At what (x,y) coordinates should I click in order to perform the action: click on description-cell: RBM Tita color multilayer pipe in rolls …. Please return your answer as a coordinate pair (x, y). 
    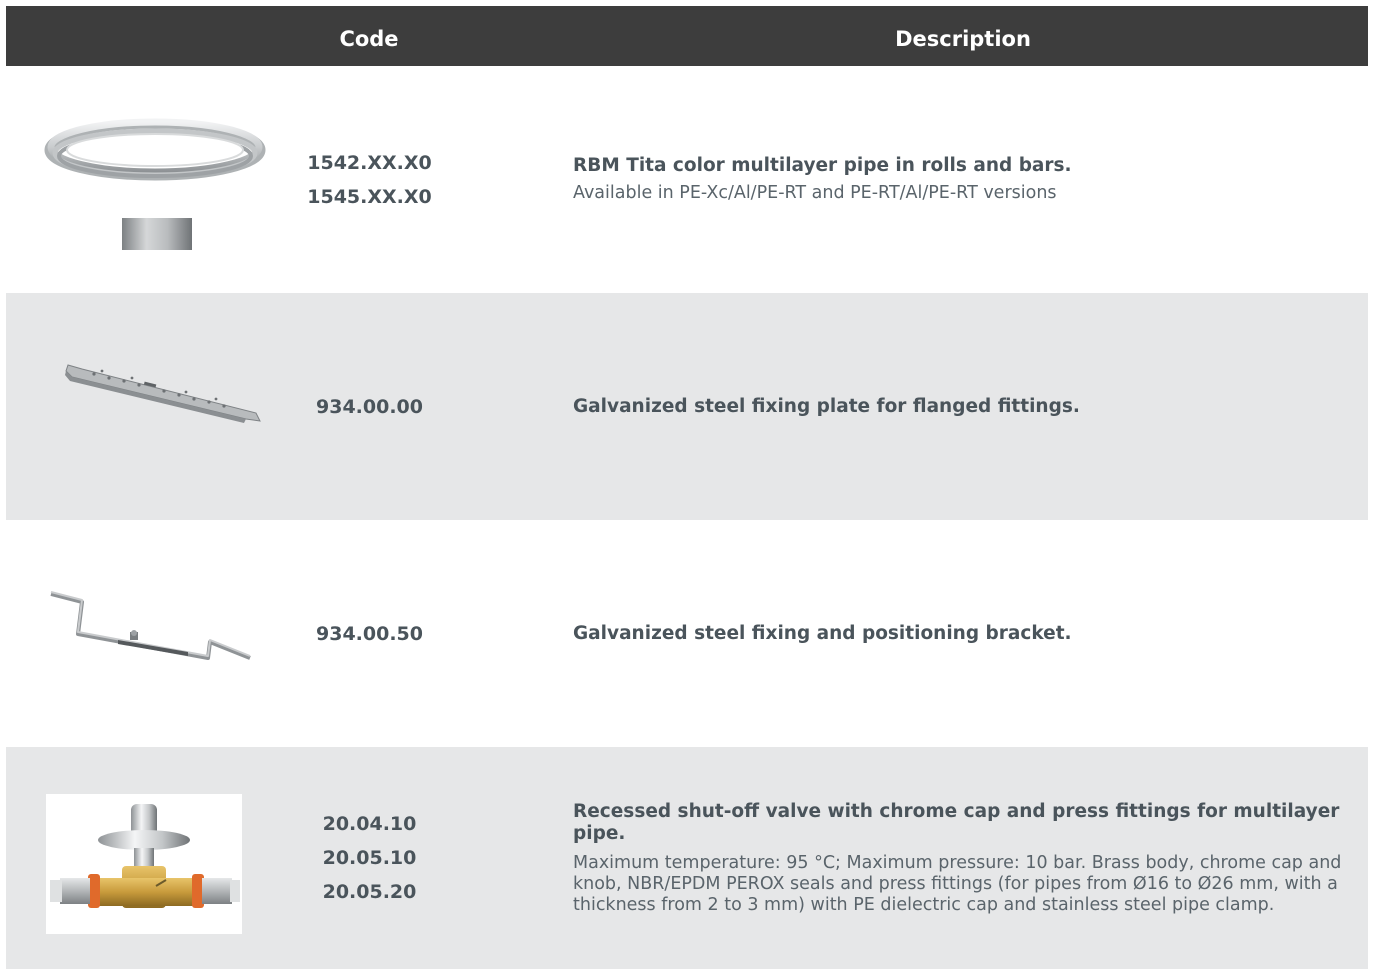
    Looking at the image, I should click on (959, 179).